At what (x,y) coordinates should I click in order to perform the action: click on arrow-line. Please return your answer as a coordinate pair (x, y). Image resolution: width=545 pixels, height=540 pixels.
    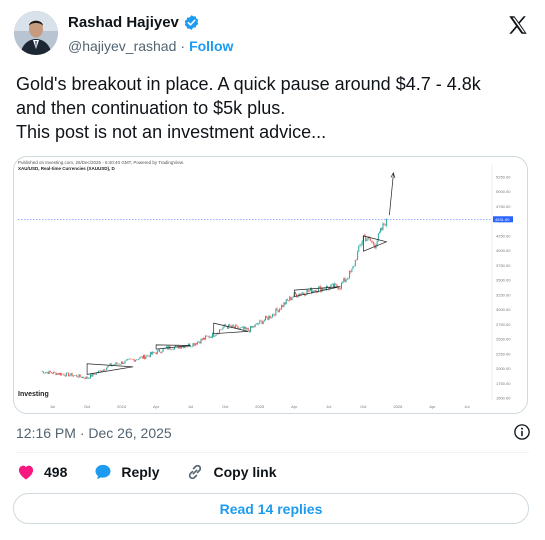
    Looking at the image, I should click on (391, 194).